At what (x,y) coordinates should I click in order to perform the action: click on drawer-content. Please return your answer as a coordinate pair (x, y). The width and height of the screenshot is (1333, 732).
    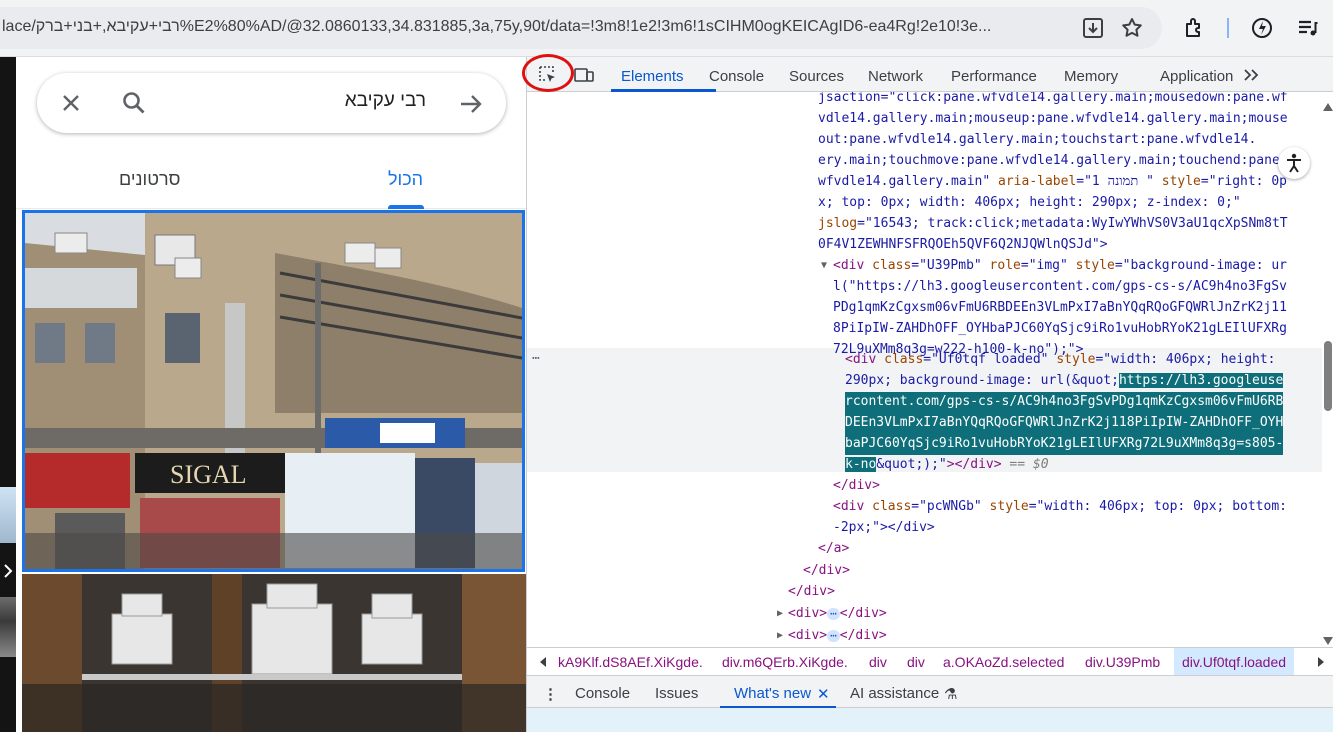
    Looking at the image, I should click on (930, 720).